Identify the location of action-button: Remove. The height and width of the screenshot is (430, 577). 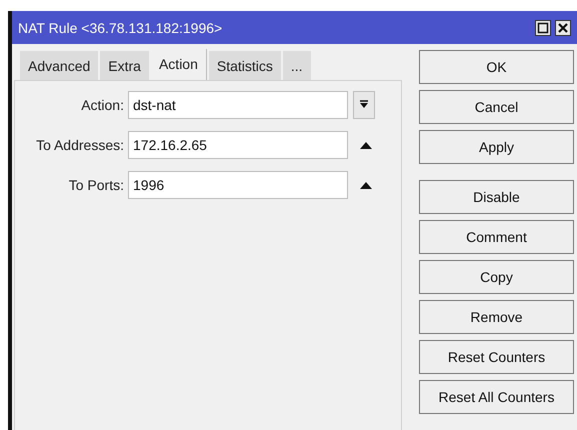
(496, 317).